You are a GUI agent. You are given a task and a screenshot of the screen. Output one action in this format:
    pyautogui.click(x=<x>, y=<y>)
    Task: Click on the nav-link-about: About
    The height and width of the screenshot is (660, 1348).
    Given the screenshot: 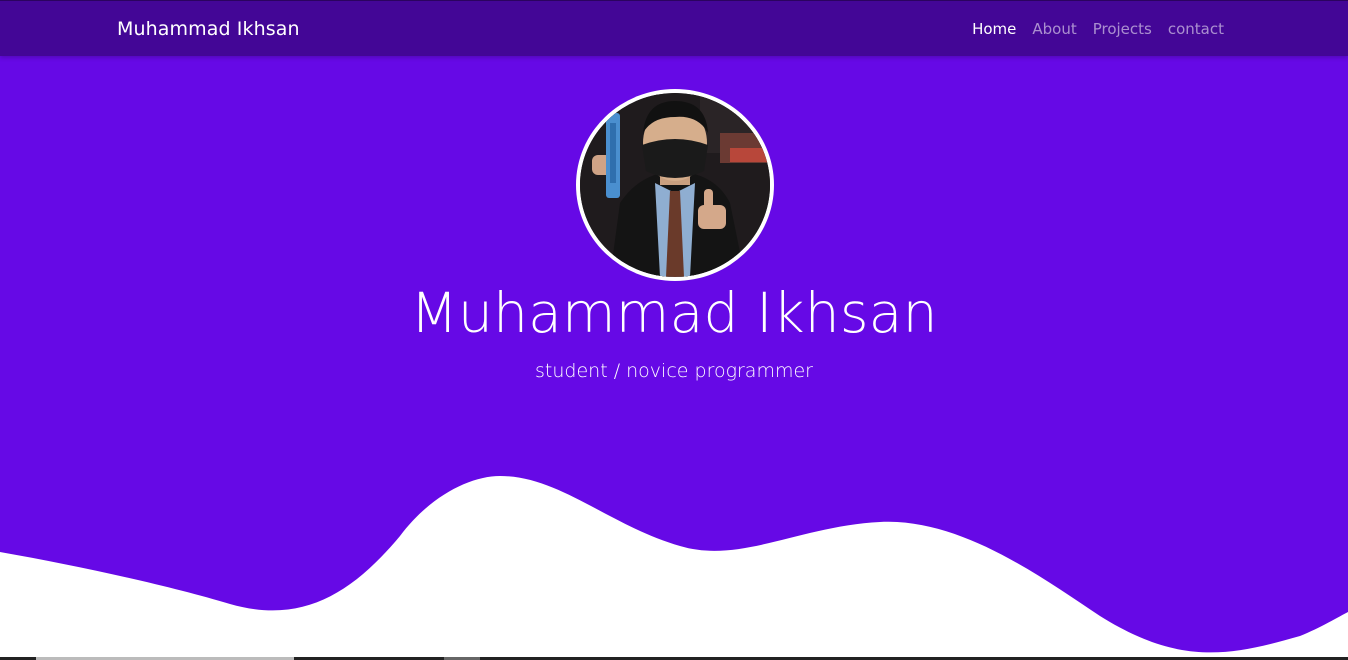 What is the action you would take?
    pyautogui.click(x=1054, y=29)
    